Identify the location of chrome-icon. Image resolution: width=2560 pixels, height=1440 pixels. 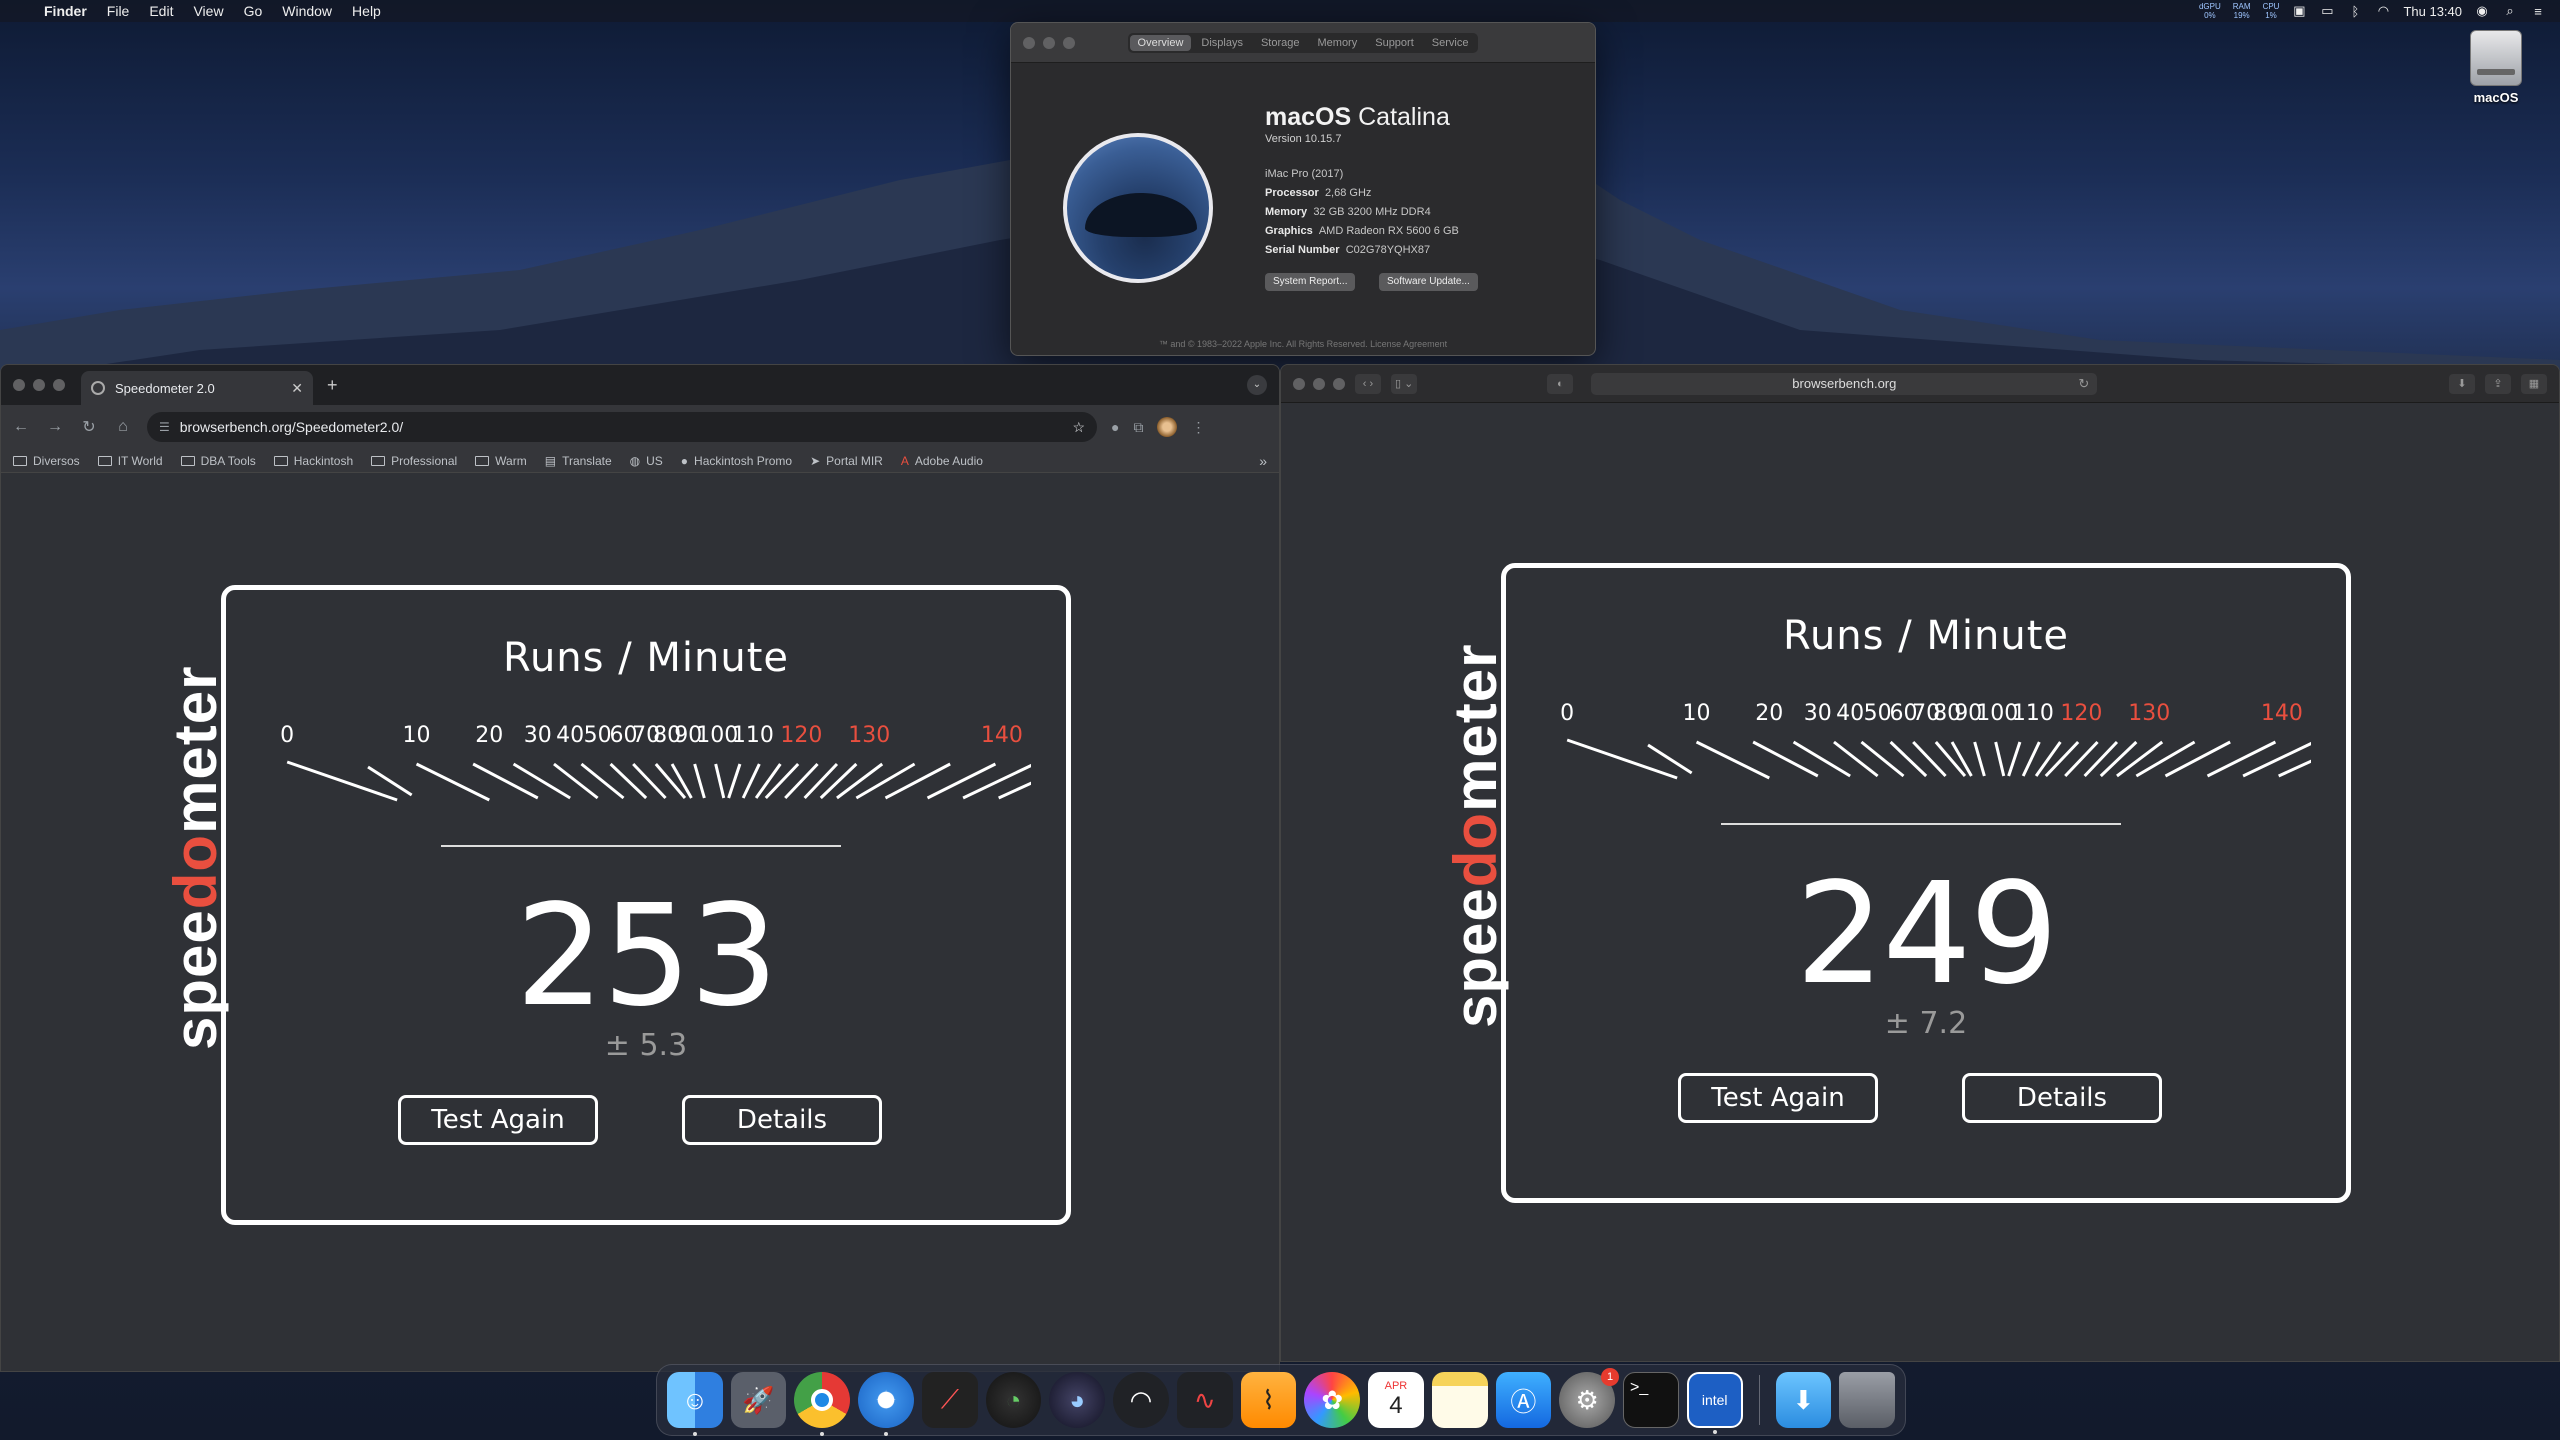
(822, 1404).